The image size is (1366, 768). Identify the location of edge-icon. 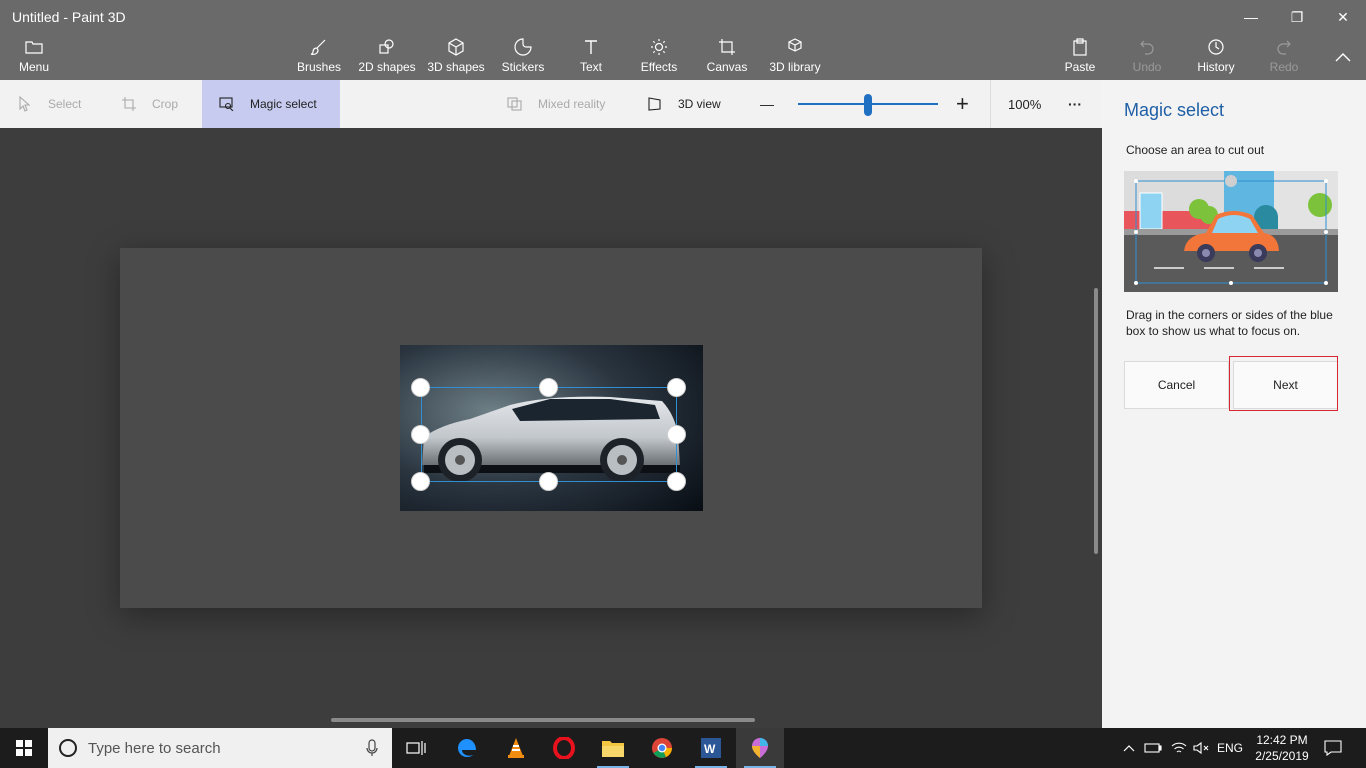
(467, 748).